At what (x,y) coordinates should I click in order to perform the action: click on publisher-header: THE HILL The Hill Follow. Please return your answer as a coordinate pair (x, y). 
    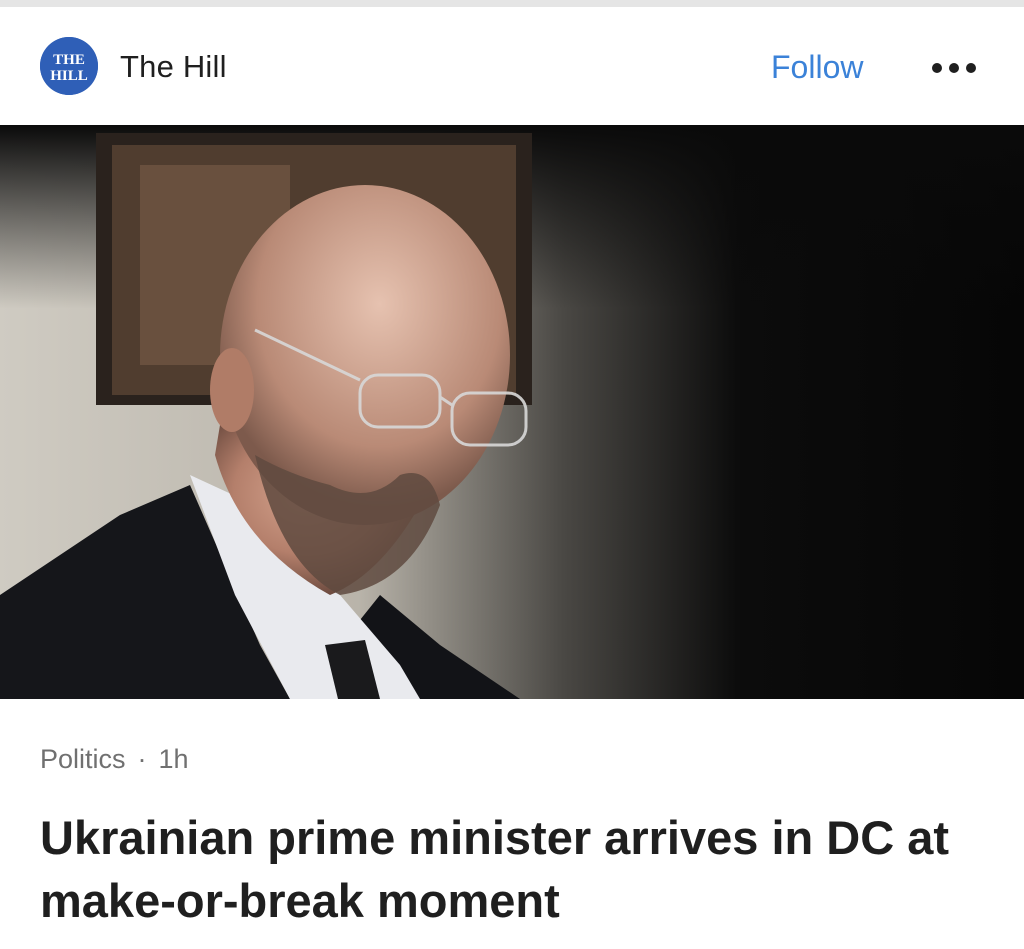
    Looking at the image, I should click on (512, 66).